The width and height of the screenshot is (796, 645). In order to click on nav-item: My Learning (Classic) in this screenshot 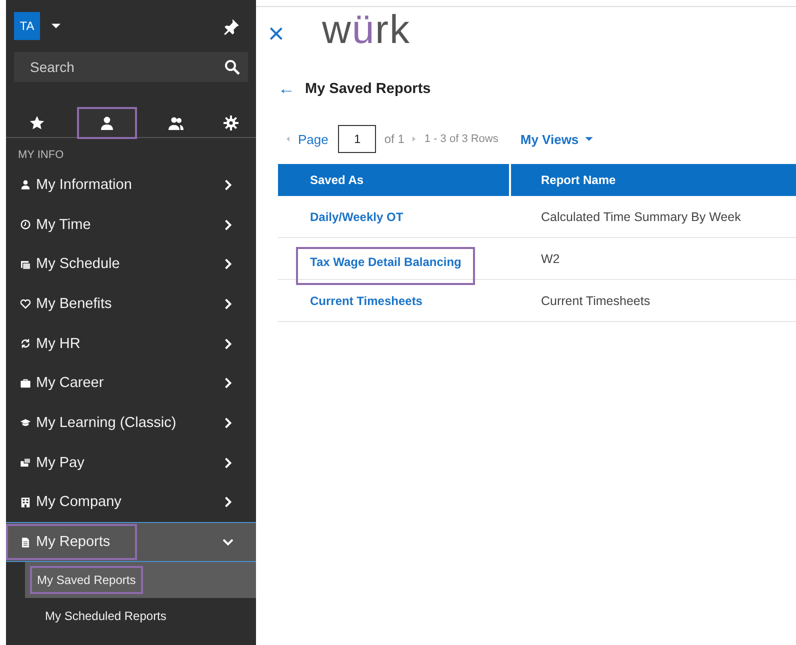, I will do `click(131, 423)`.